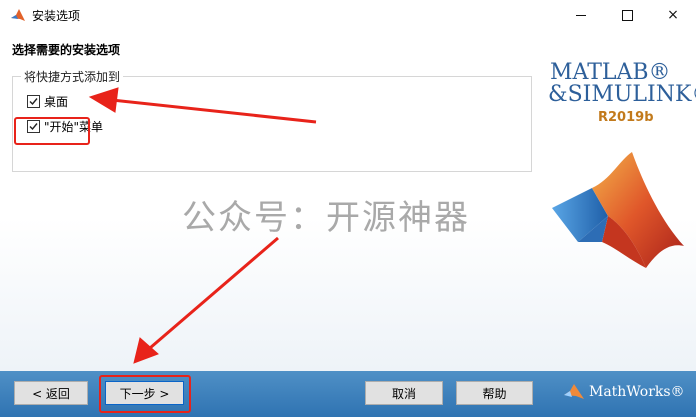 Image resolution: width=696 pixels, height=417 pixels. I want to click on group-legend: 将快捷方式添加到, so click(72, 76).